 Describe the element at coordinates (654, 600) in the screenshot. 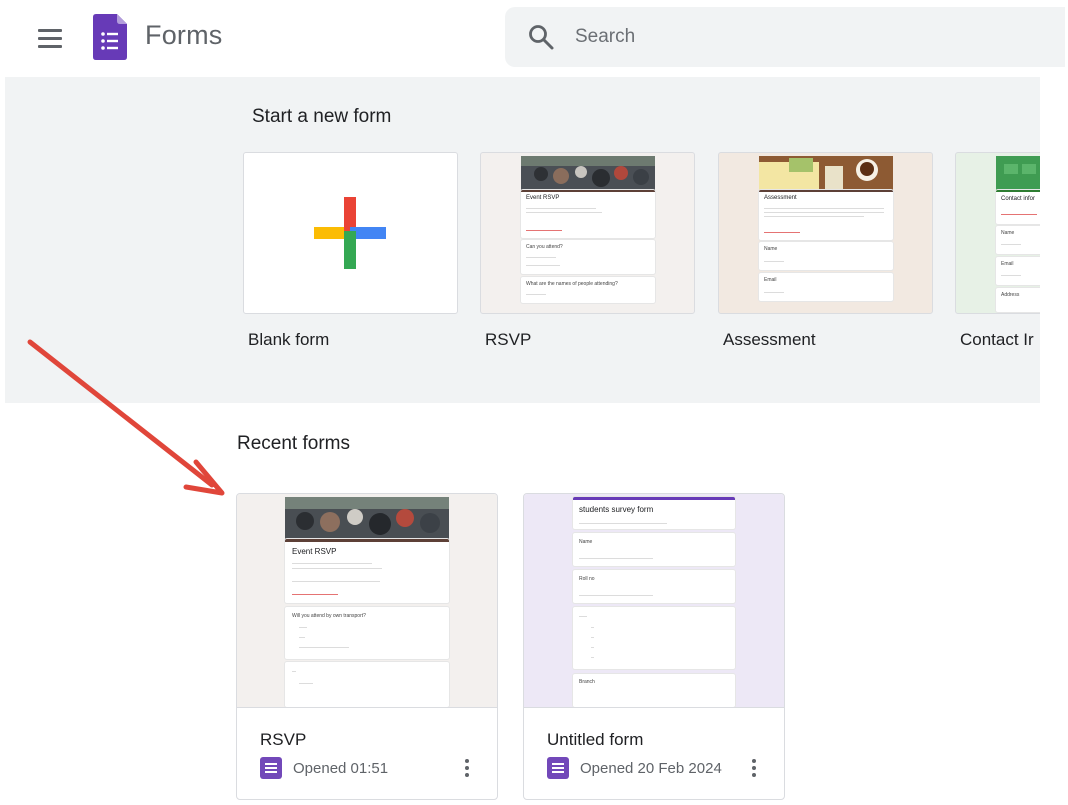

I see `form-thumbnail: students survey form Name Roll no Branch` at that location.